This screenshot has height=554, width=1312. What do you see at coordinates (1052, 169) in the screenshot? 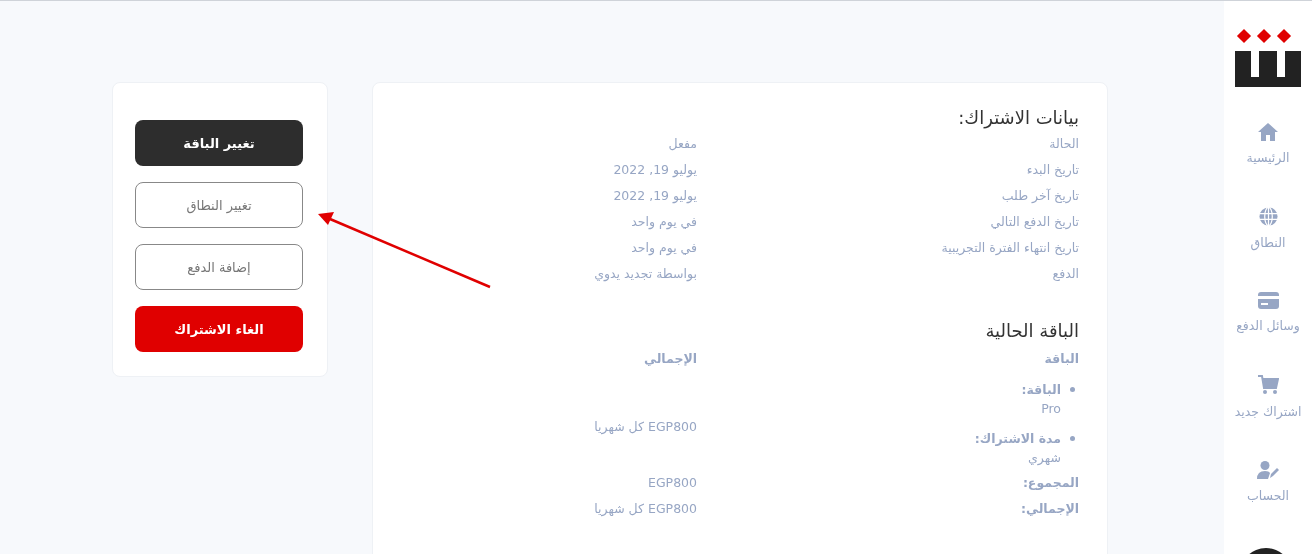
I see `field-label: تاريخ البدء` at bounding box center [1052, 169].